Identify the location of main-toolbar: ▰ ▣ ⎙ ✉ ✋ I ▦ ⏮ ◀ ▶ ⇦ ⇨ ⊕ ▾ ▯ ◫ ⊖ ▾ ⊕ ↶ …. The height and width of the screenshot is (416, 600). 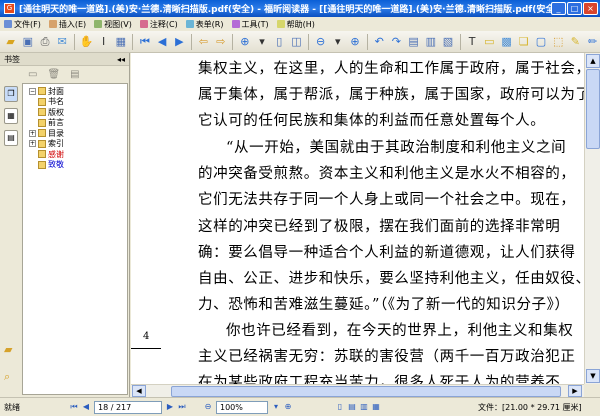
(300, 42).